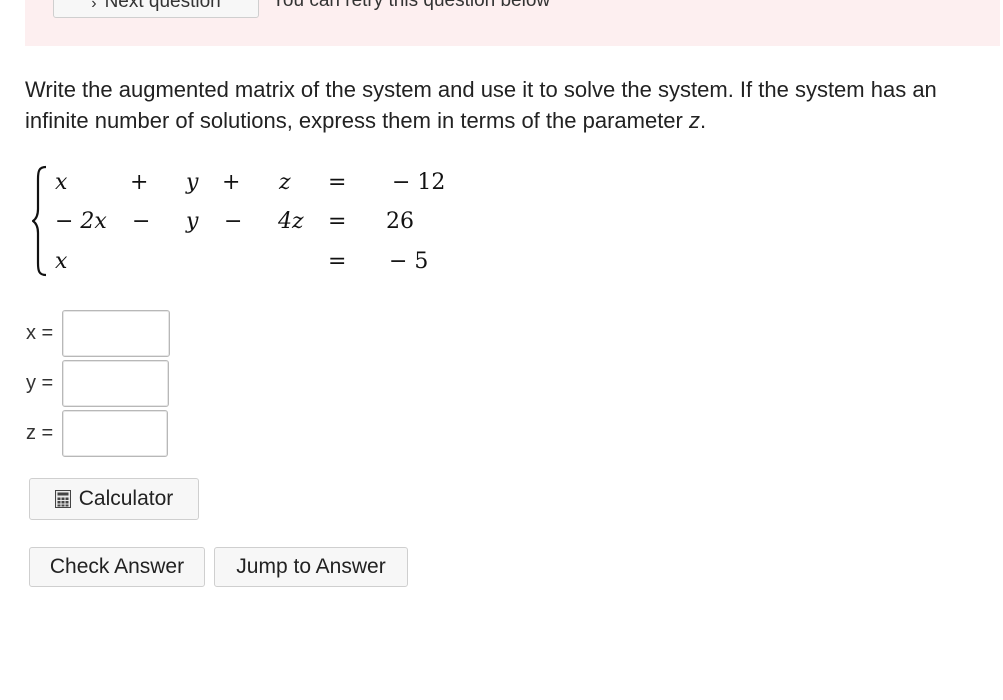 This screenshot has height=700, width=1003. What do you see at coordinates (419, 182) in the screenshot?
I see `row1-rhs: − 12` at bounding box center [419, 182].